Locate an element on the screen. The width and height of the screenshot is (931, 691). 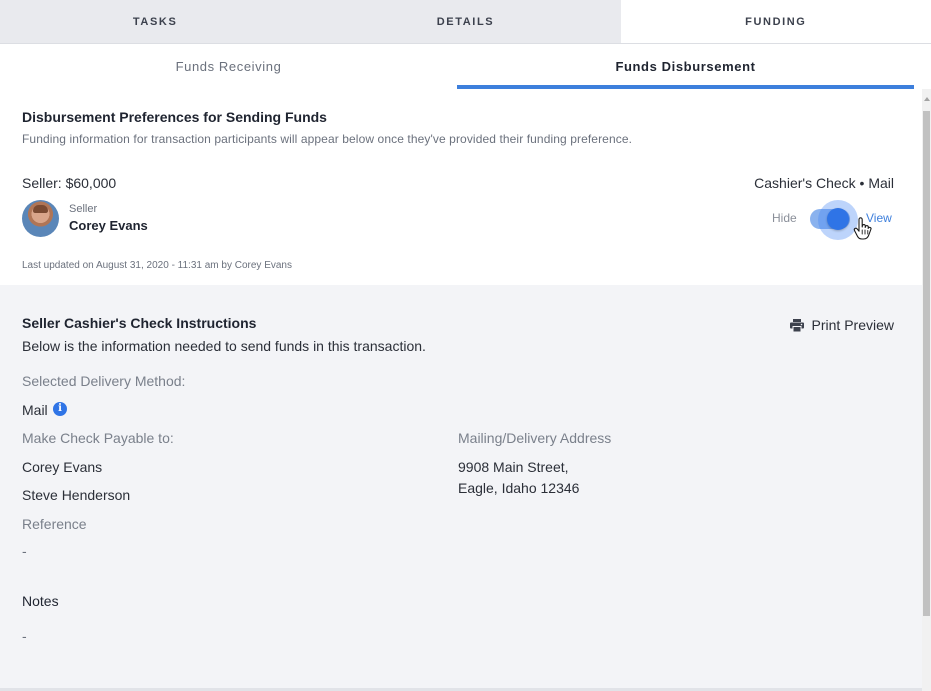
toggle-knob is located at coordinates (838, 219).